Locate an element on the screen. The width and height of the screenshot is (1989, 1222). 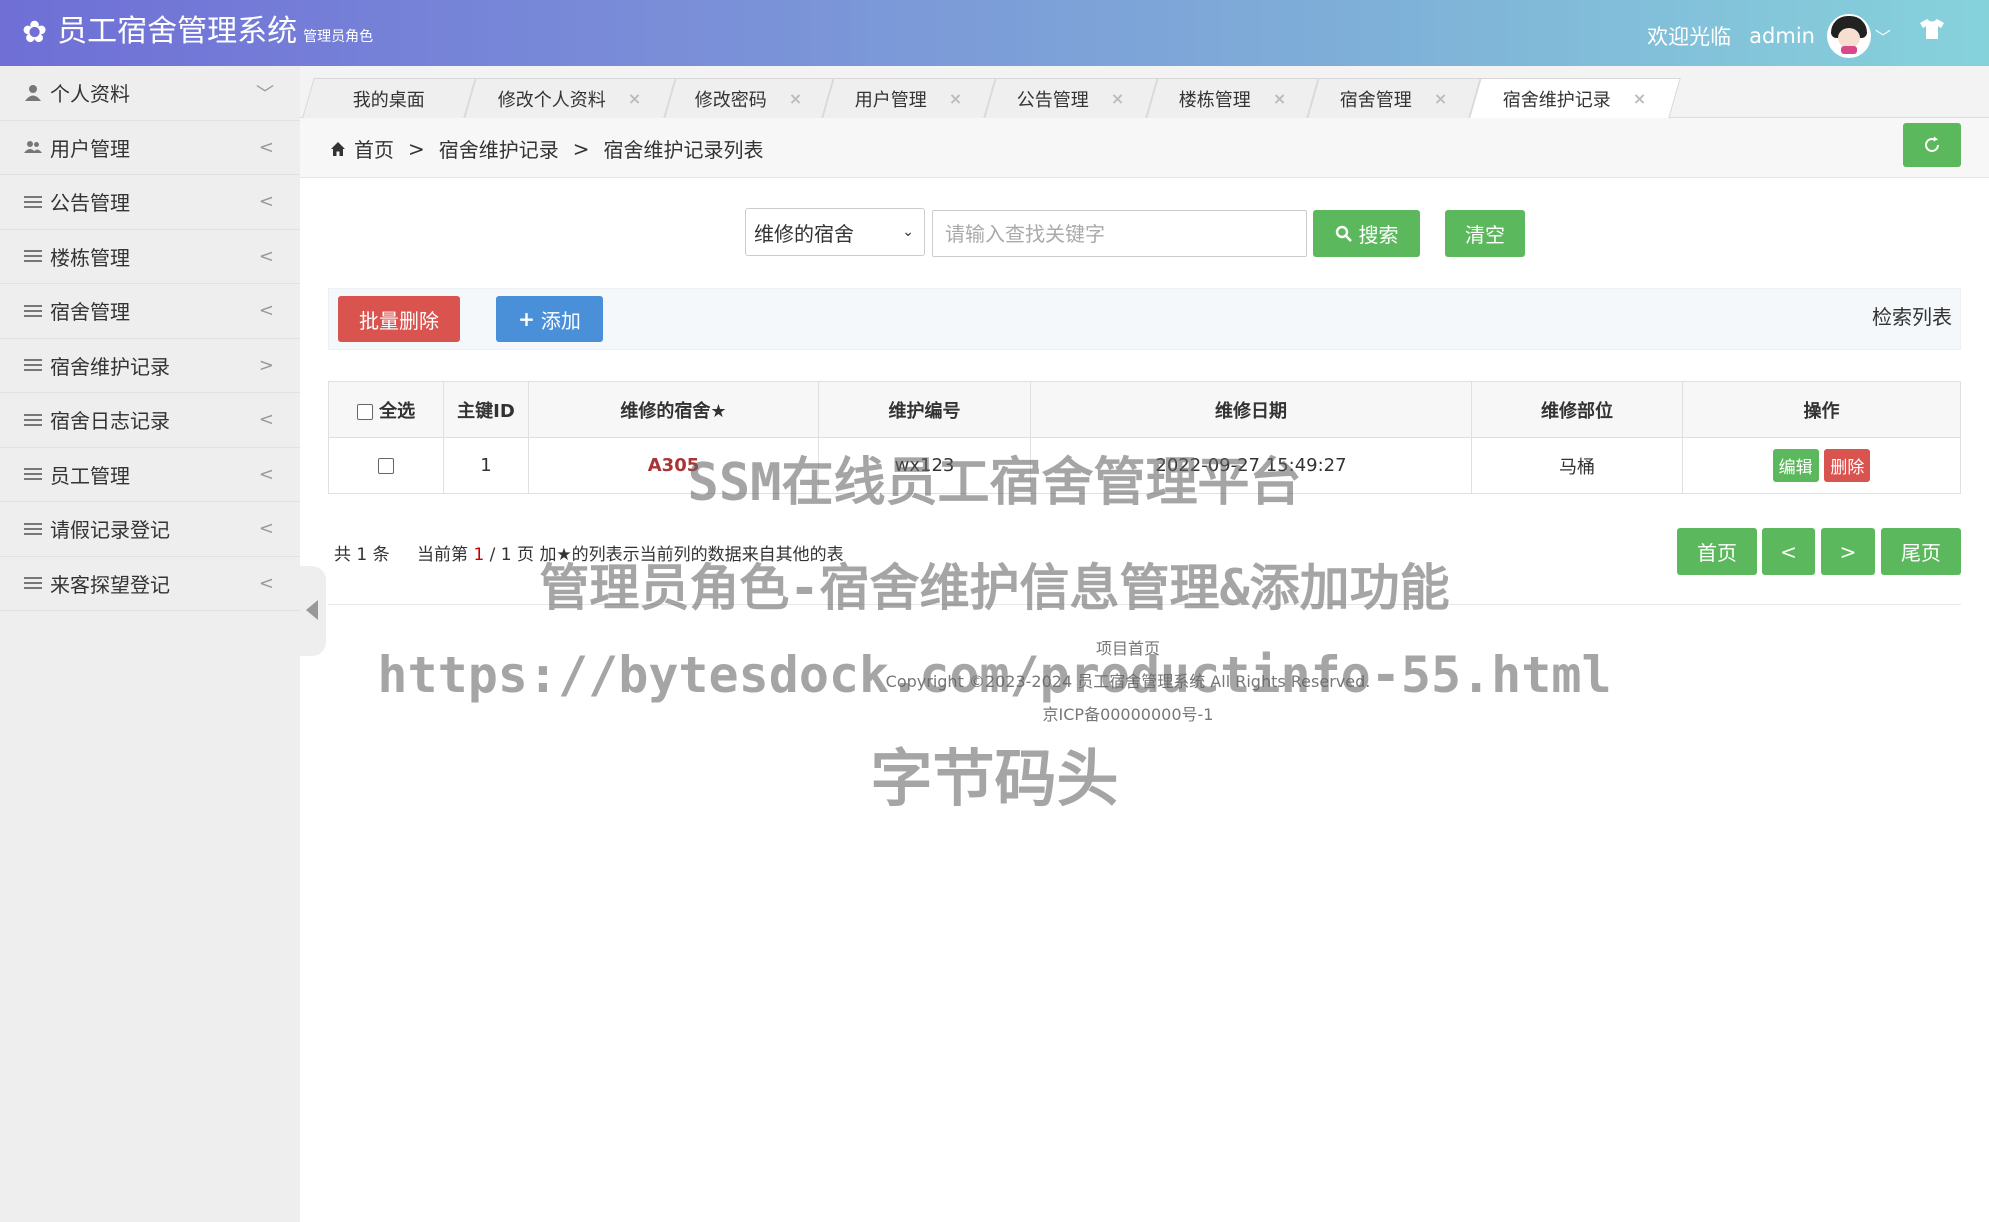
welcome-text: 欢迎光临 is located at coordinates (1689, 37).